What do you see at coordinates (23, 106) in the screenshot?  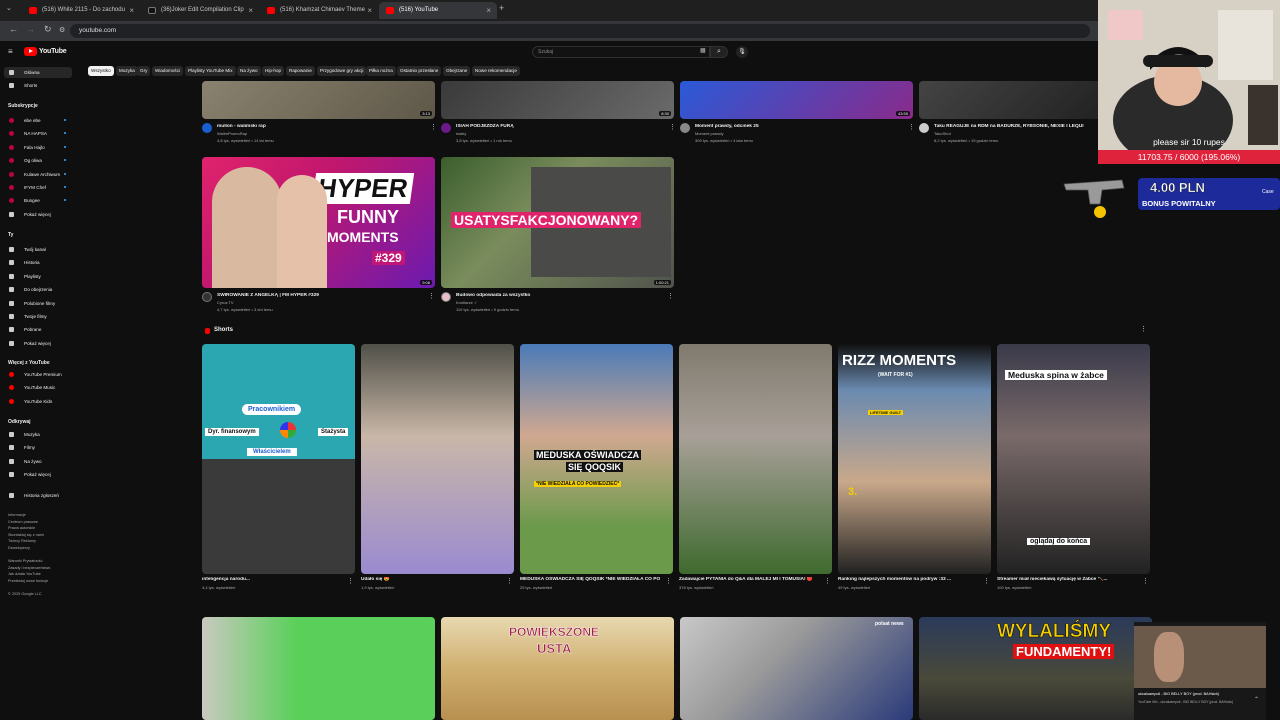 I see `subscriptions-heading: Subskrypcje` at bounding box center [23, 106].